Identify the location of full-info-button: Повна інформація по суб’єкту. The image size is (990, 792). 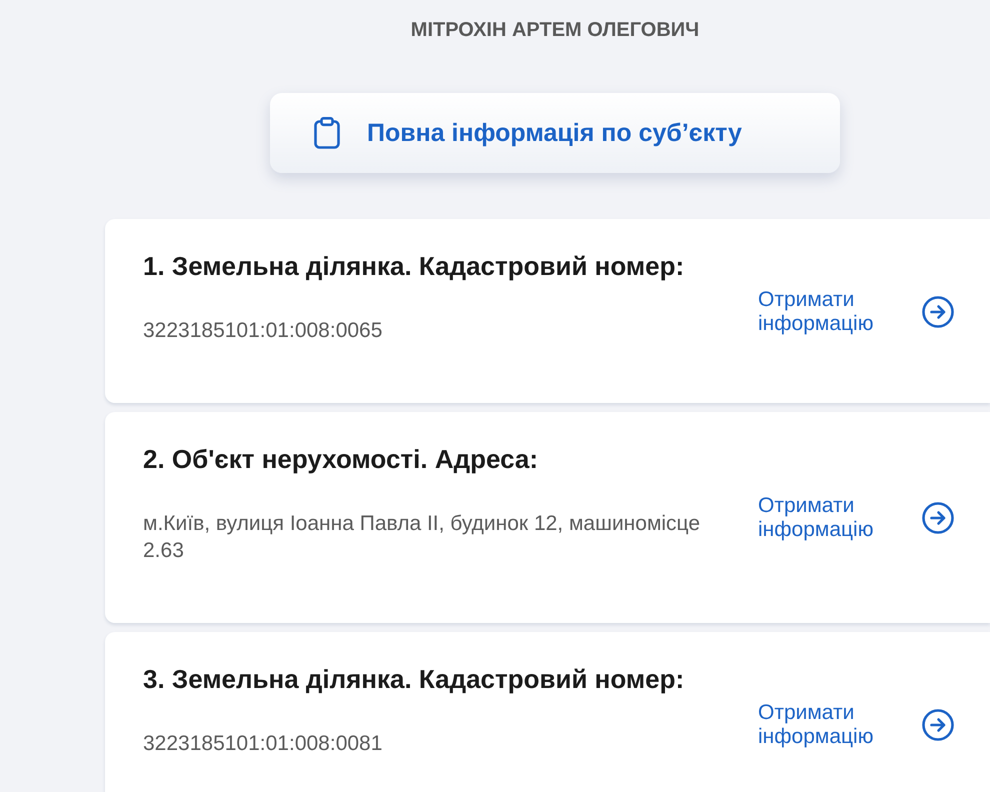
(555, 133).